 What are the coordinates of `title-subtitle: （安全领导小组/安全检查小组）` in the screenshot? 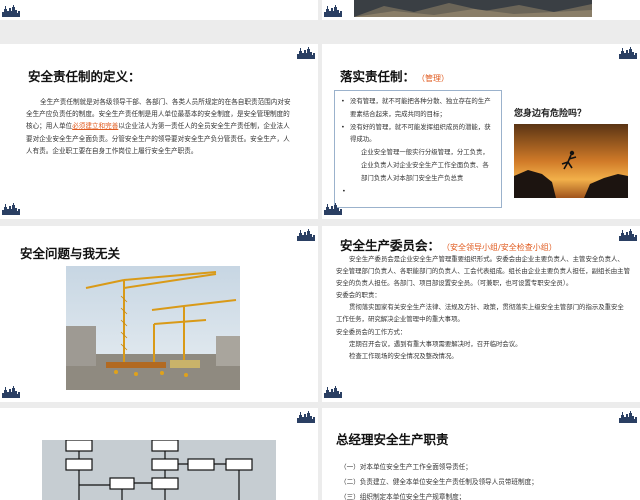 It's located at (501, 247).